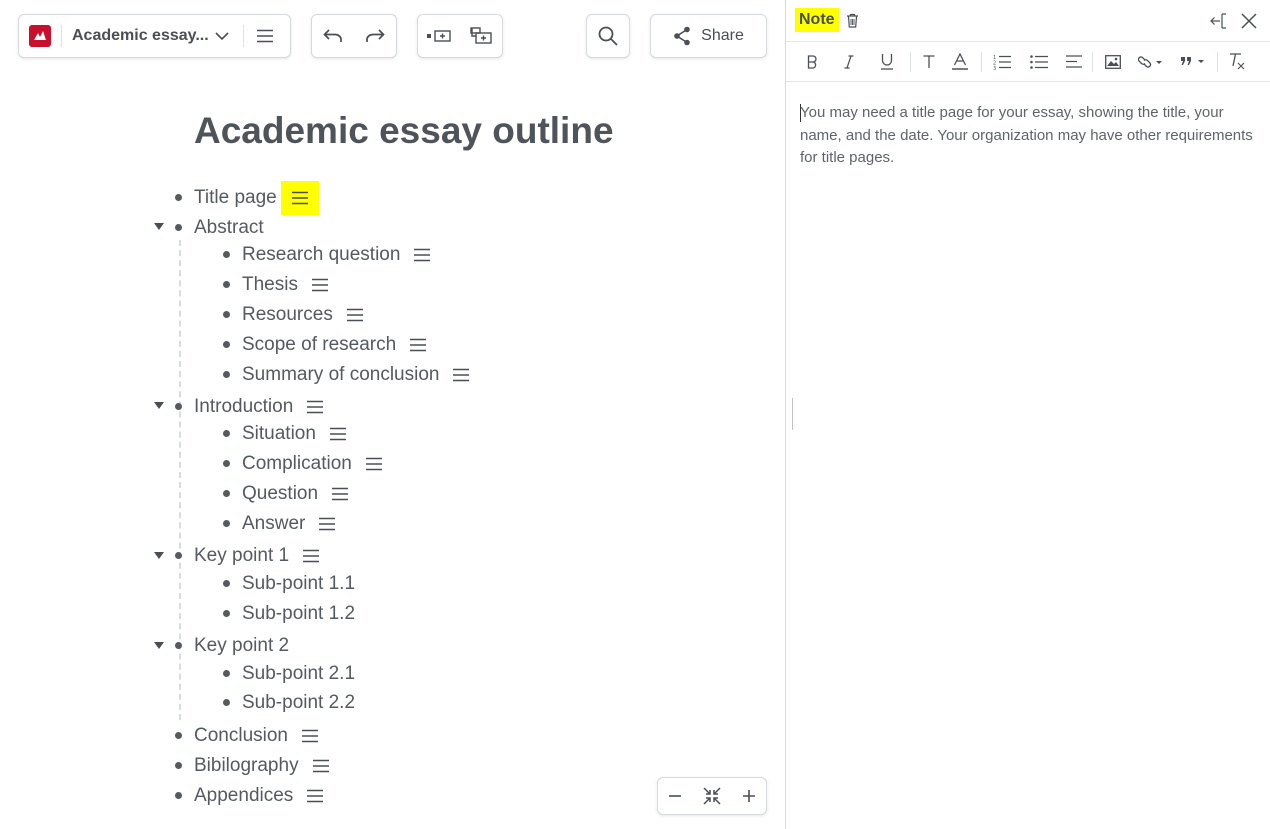  I want to click on node-label: Key point 2, so click(242, 645).